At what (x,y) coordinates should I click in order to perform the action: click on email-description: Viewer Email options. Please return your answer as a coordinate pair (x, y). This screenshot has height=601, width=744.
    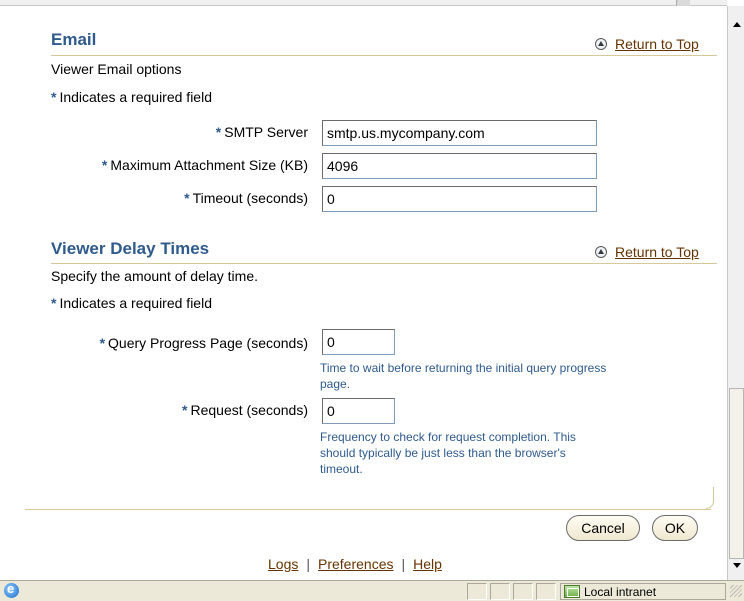
    Looking at the image, I should click on (116, 69).